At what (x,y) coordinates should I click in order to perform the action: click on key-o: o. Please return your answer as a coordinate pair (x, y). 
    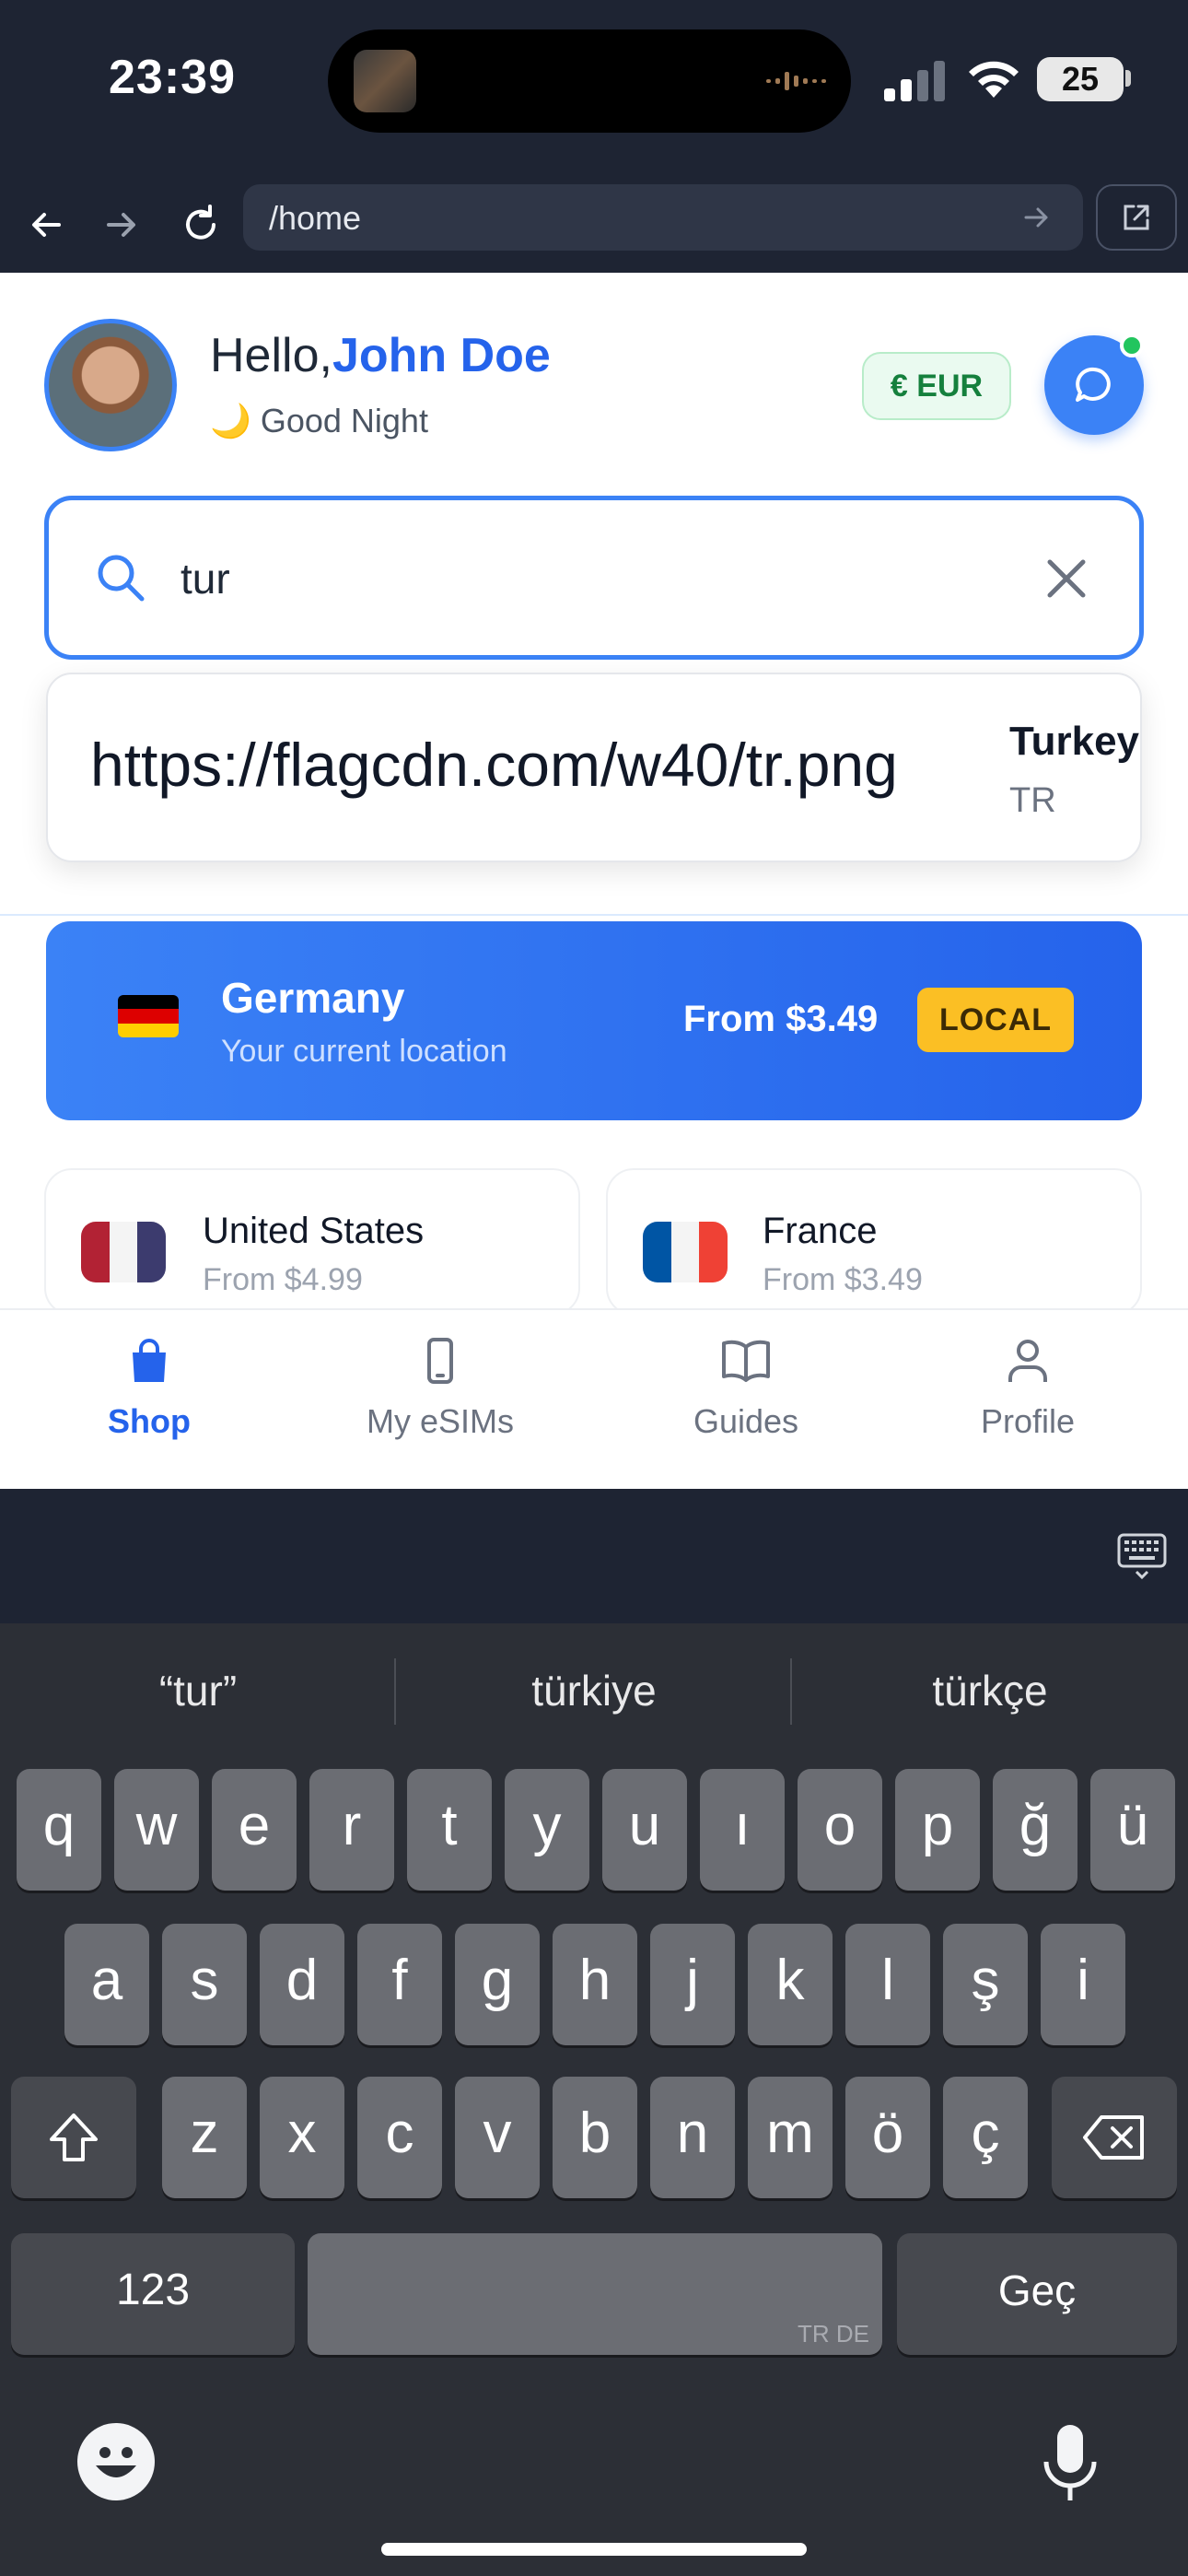
    Looking at the image, I should click on (840, 1830).